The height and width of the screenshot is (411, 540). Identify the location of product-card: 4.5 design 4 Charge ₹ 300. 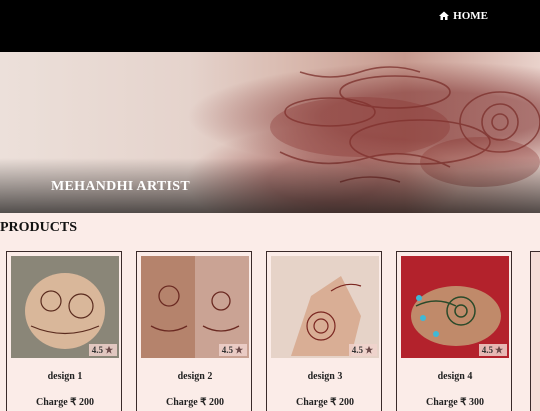
(454, 331).